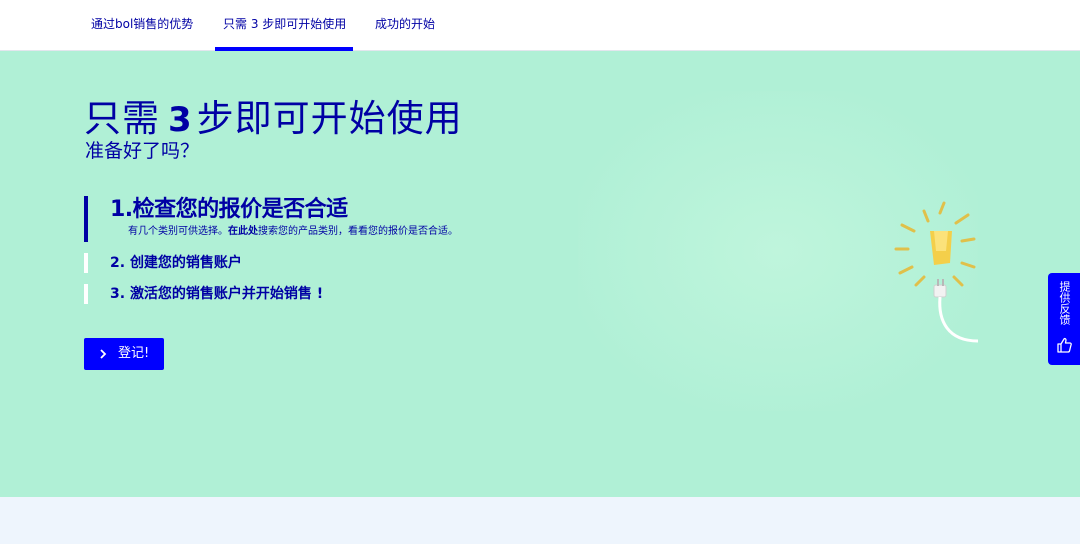 The image size is (1080, 544). I want to click on title-suffix: 步即可开始使用, so click(329, 118).